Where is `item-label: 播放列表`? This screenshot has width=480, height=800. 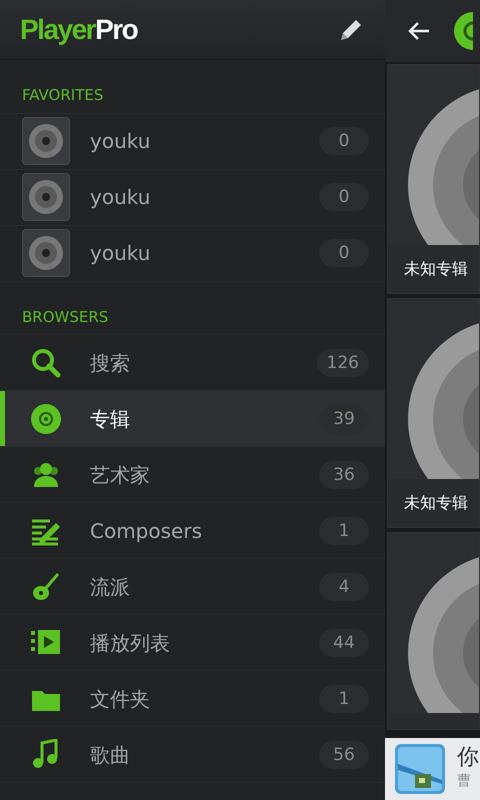
item-label: 播放列表 is located at coordinates (130, 643).